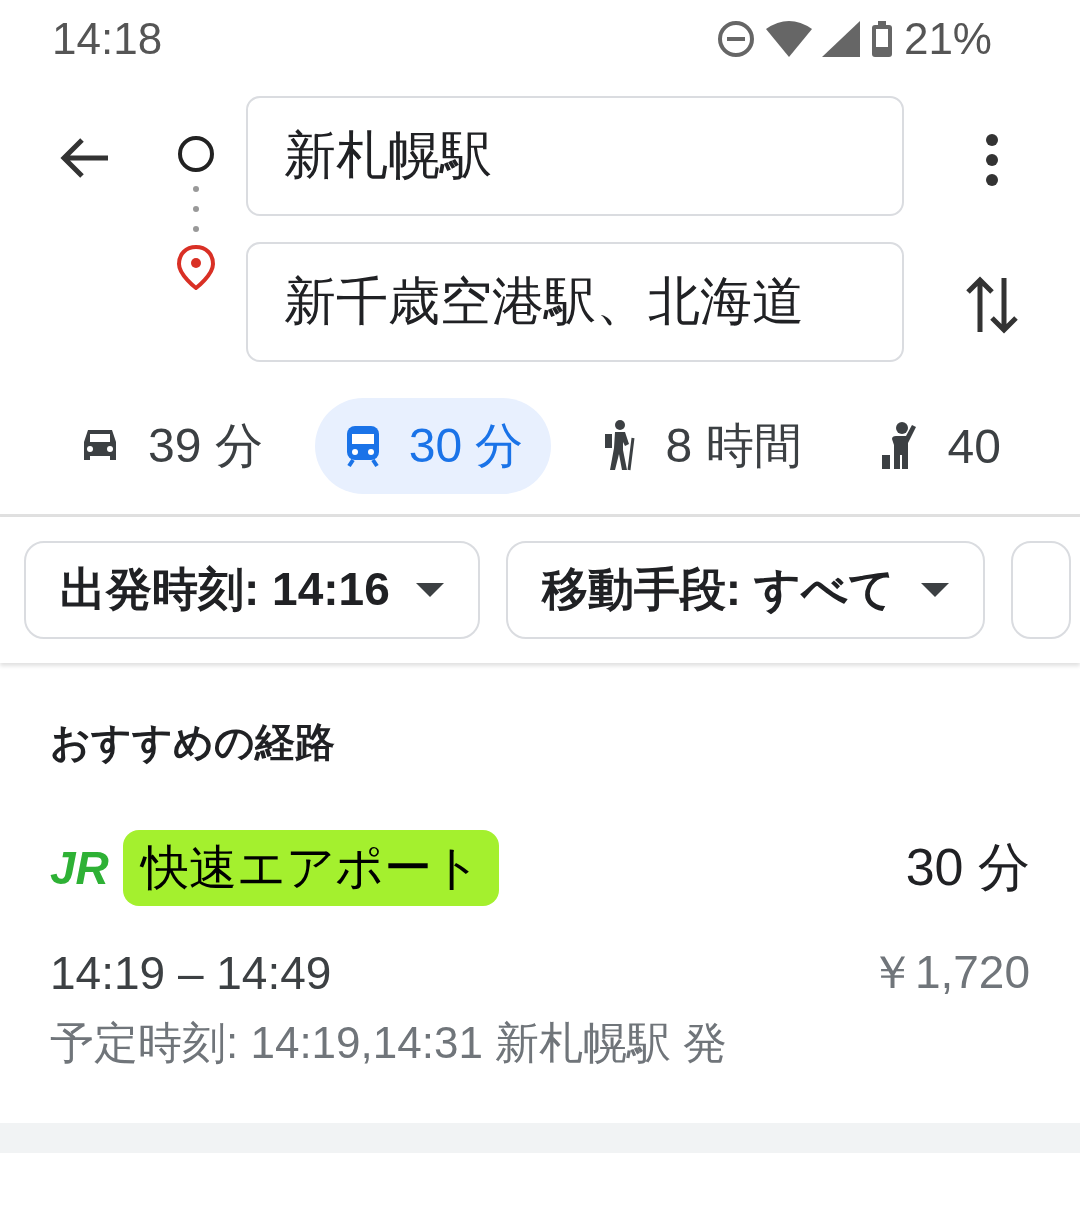 The width and height of the screenshot is (1080, 1228). What do you see at coordinates (735, 39) in the screenshot?
I see `do-not-disturb-icon` at bounding box center [735, 39].